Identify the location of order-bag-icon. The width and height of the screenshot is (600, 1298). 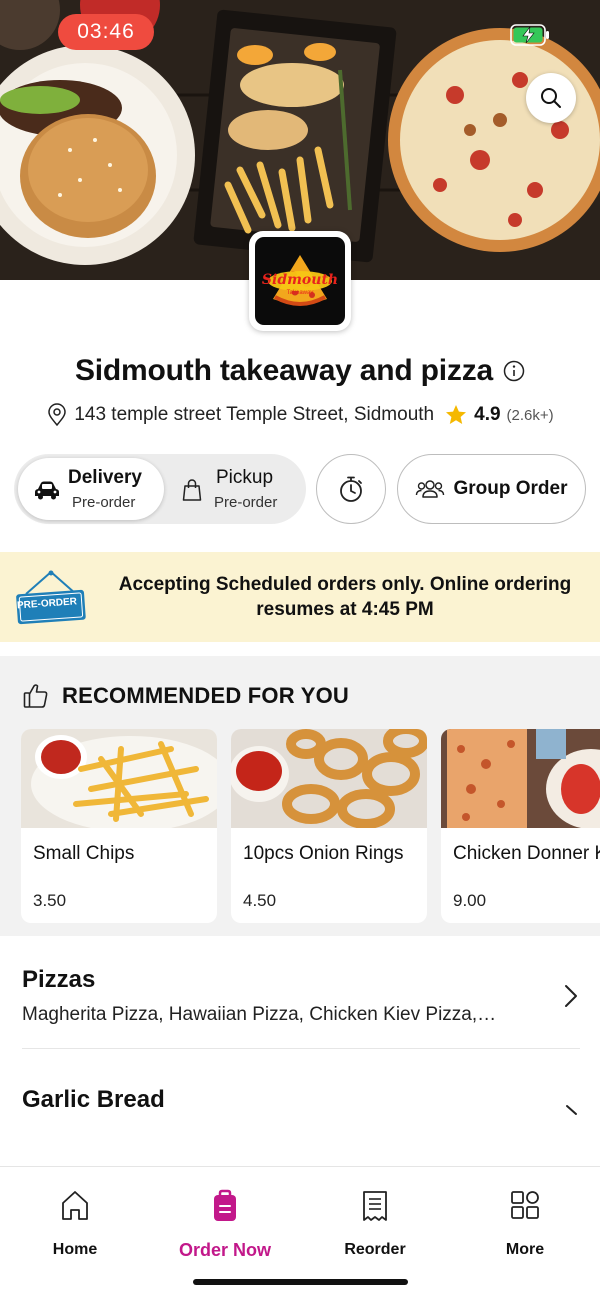
(225, 1205).